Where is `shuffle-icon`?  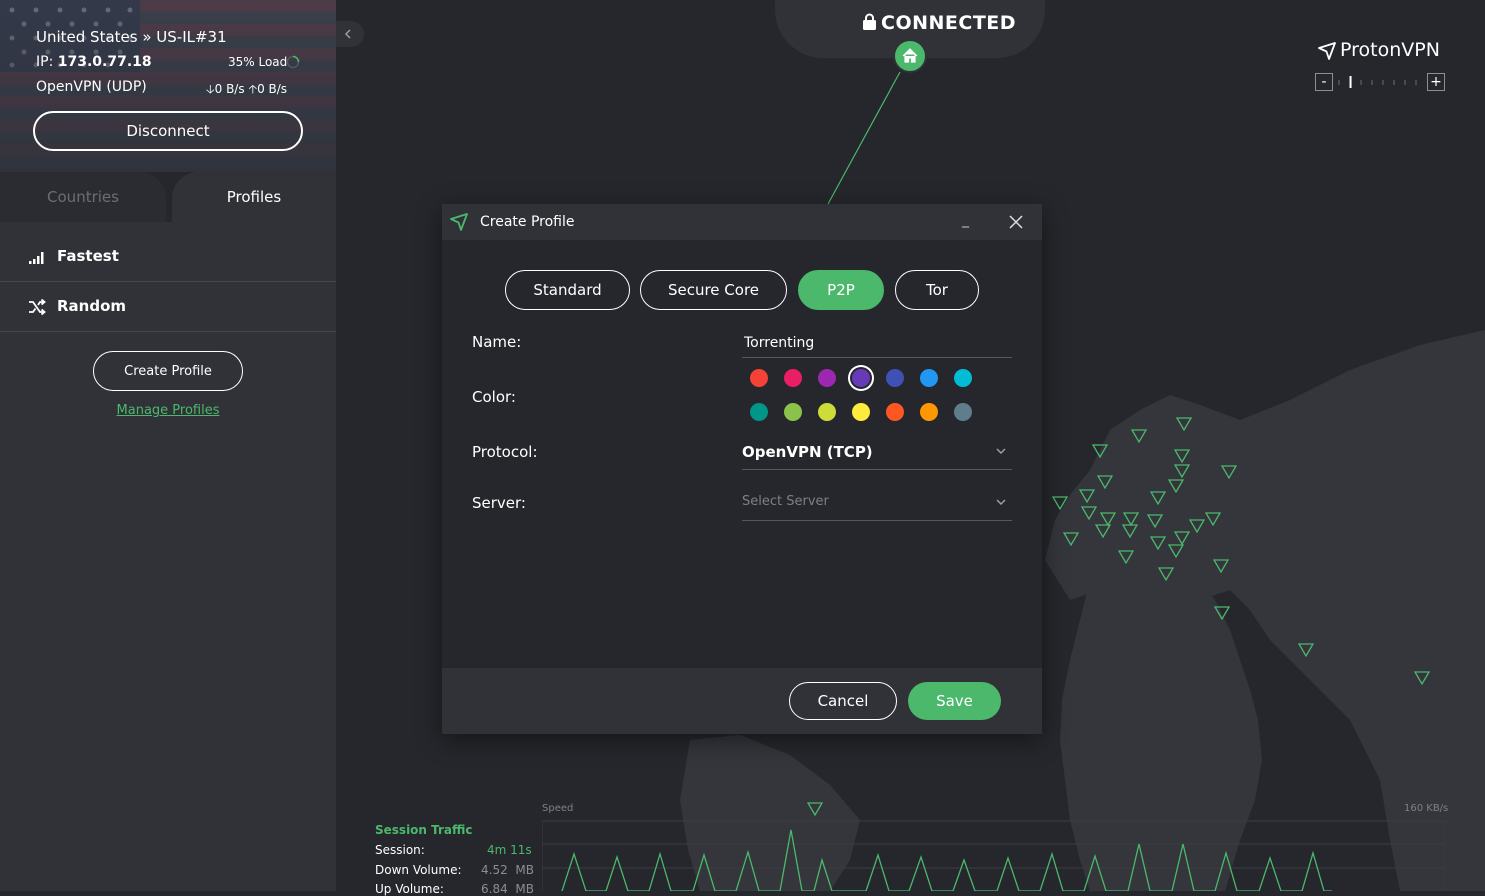
shuffle-icon is located at coordinates (37, 307).